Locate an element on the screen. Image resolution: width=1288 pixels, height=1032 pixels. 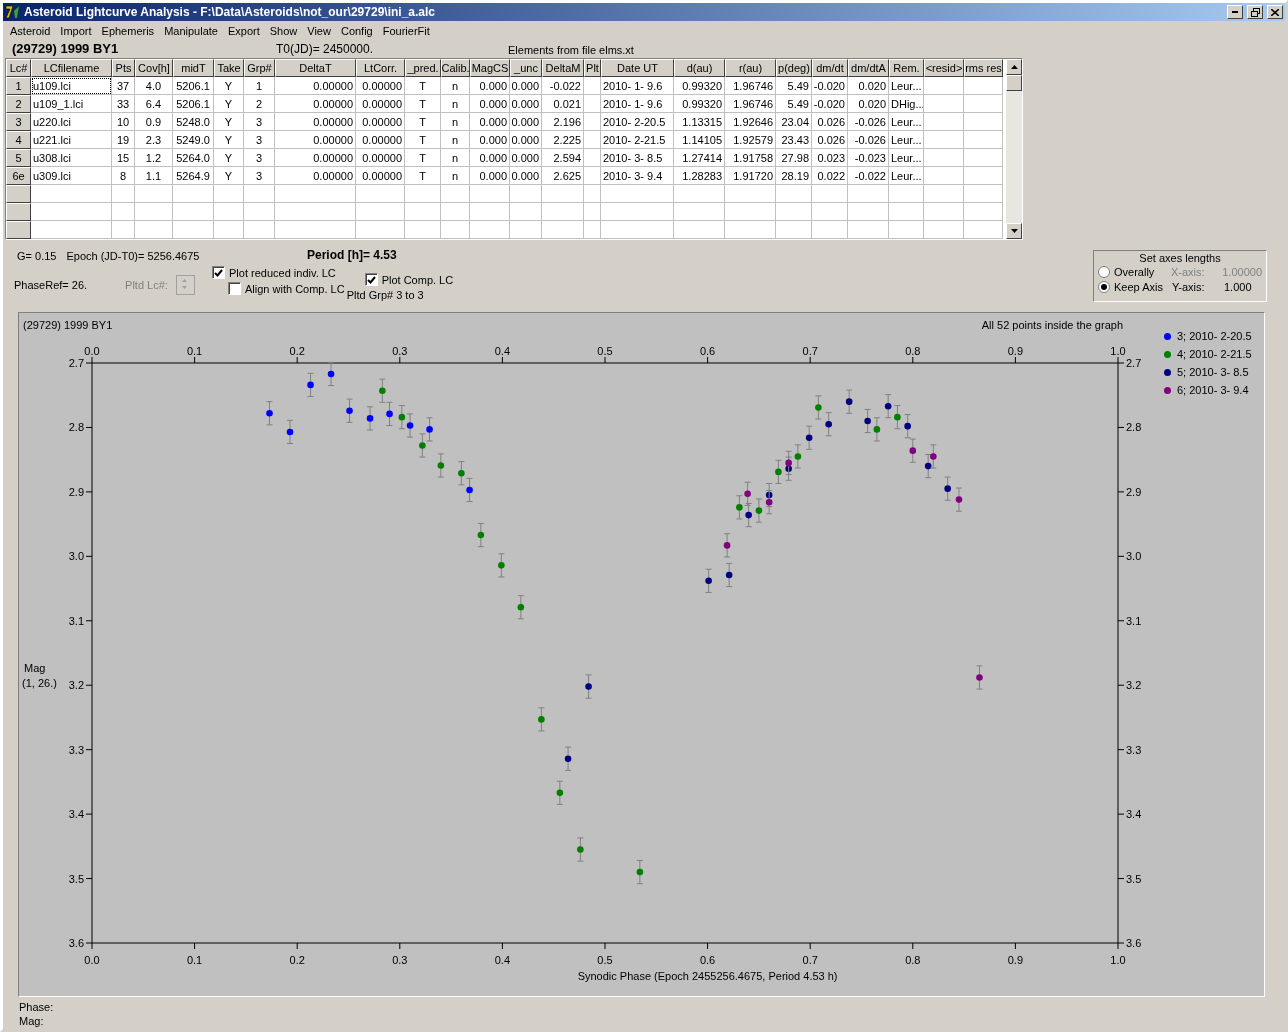
minimize-button is located at coordinates (1235, 12).